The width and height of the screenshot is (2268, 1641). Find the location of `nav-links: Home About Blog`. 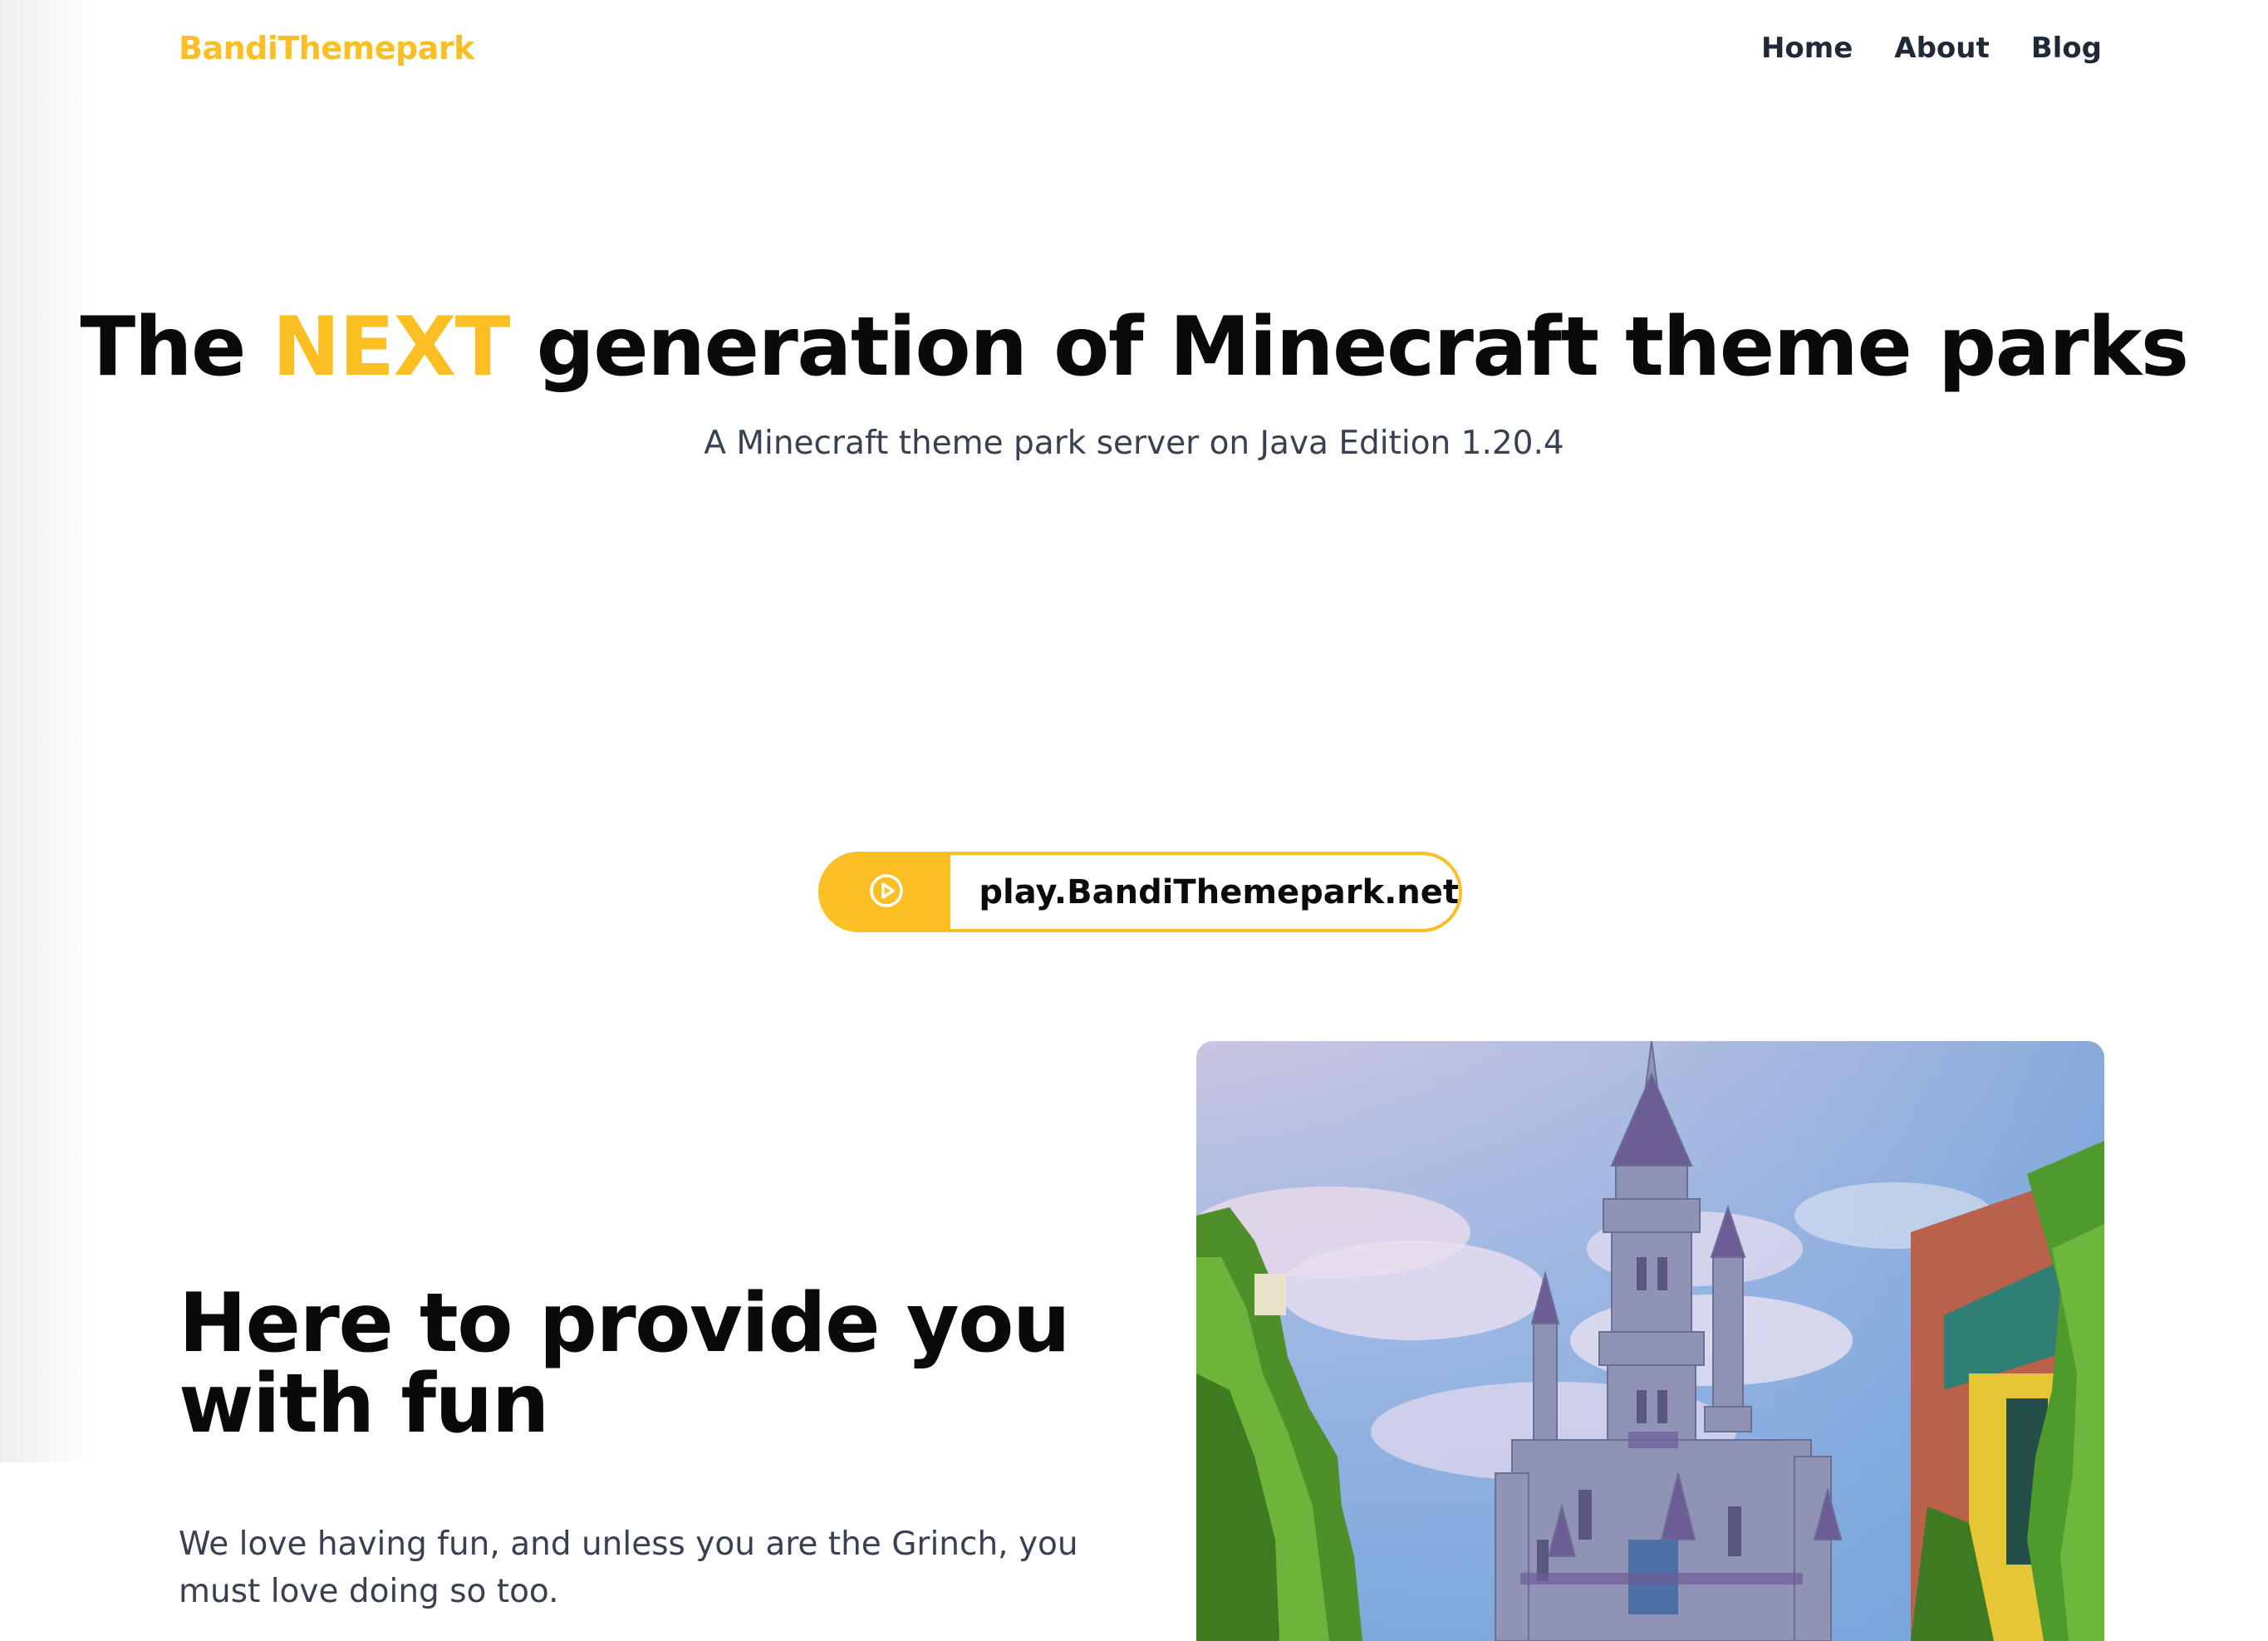

nav-links: Home About Blog is located at coordinates (1932, 48).